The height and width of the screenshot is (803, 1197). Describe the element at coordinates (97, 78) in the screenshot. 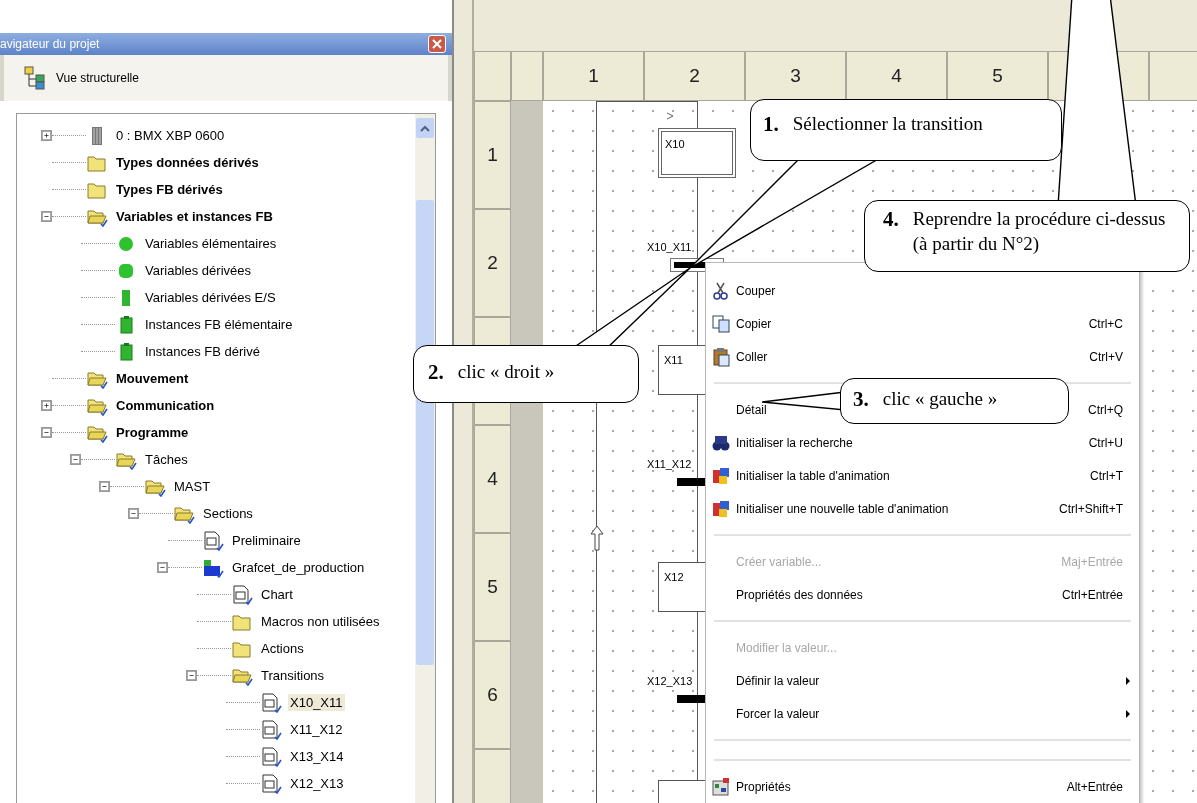

I see `view-label: Vue structurelle` at that location.